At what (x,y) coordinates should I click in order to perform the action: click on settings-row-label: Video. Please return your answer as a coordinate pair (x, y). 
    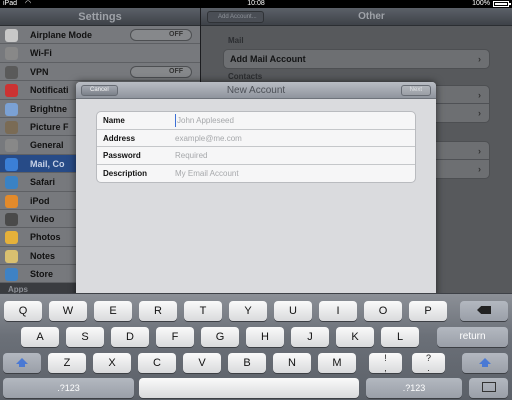
    Looking at the image, I should click on (42, 218).